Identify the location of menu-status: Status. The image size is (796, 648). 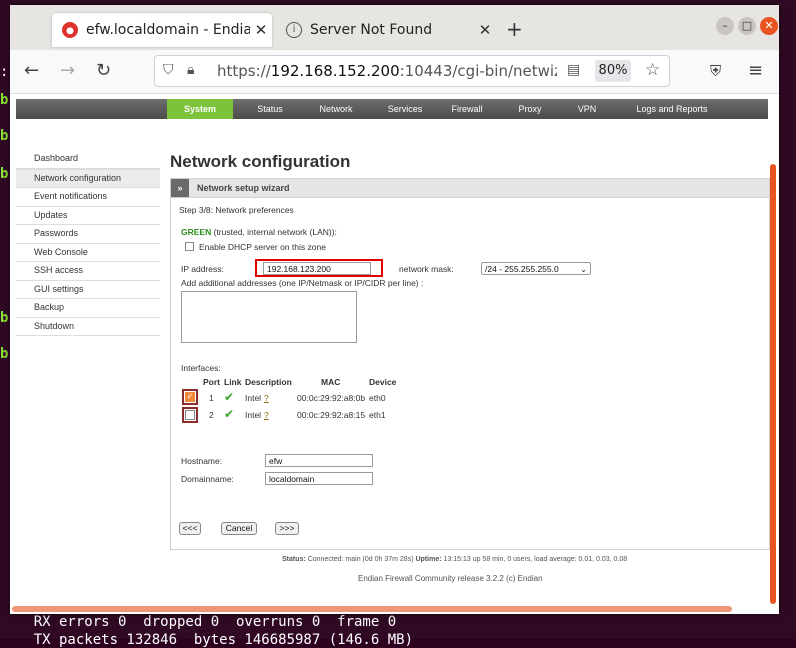
(270, 109).